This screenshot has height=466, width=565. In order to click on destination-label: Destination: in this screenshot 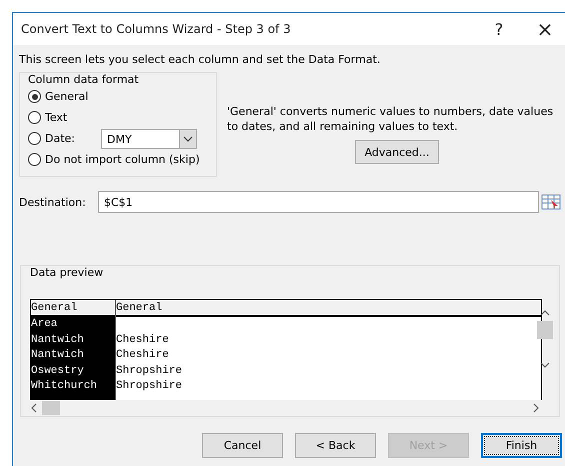, I will do `click(53, 202)`.